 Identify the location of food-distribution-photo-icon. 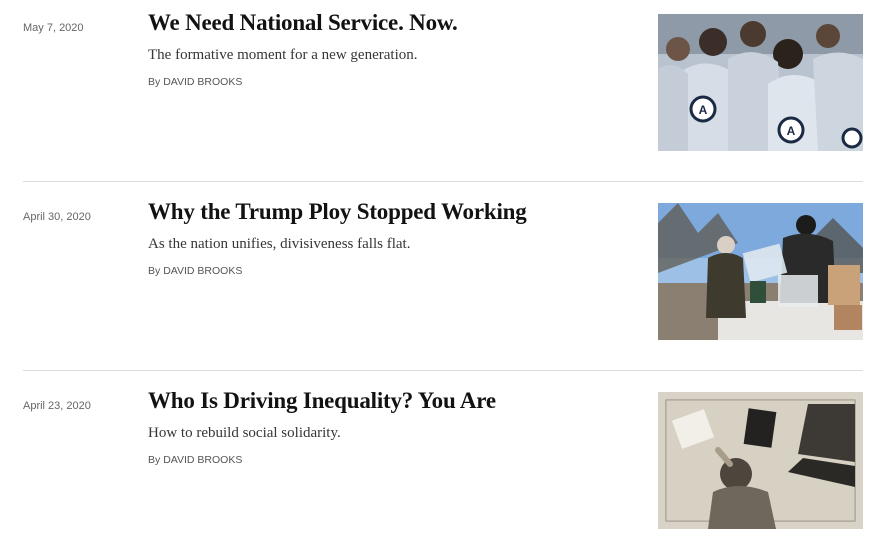
(760, 271).